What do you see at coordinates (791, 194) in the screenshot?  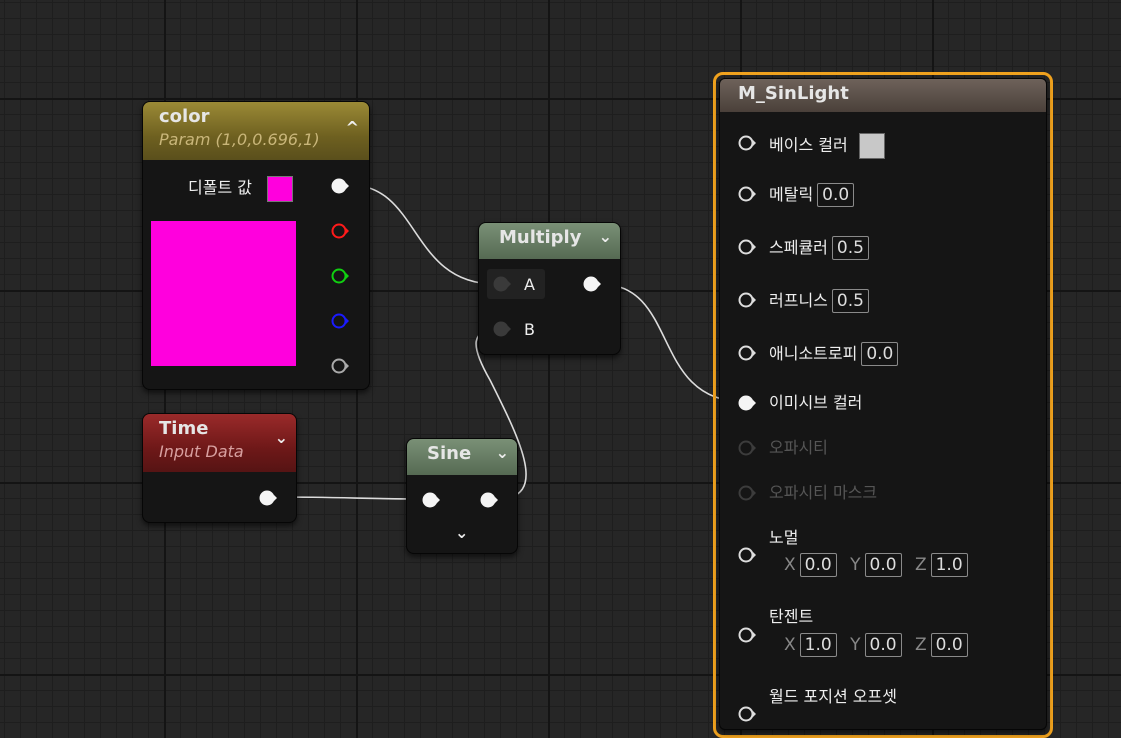 I see `metallic-text: 메탈릭` at bounding box center [791, 194].